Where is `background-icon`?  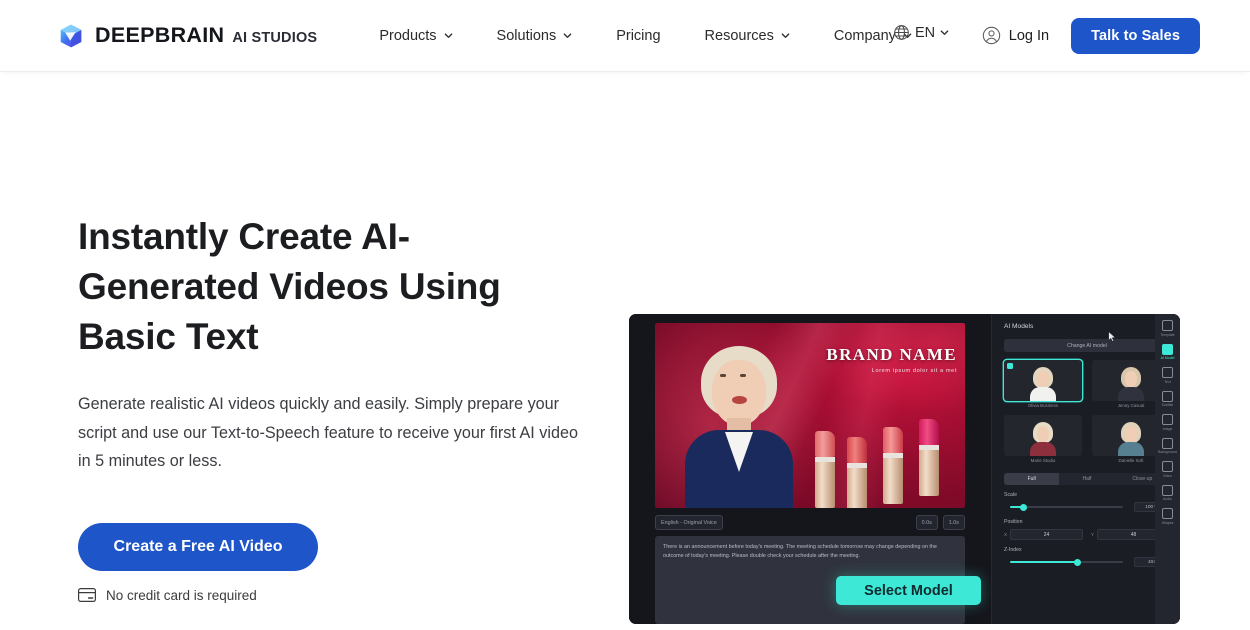
background-icon is located at coordinates (1167, 443).